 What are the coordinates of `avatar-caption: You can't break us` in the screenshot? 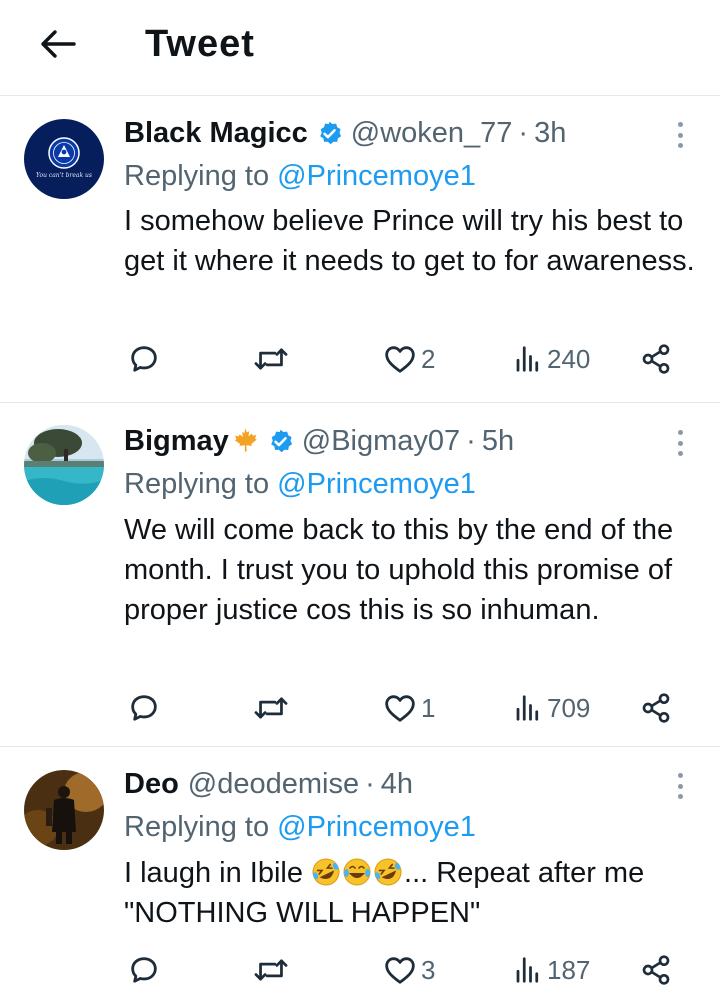 It's located at (64, 175).